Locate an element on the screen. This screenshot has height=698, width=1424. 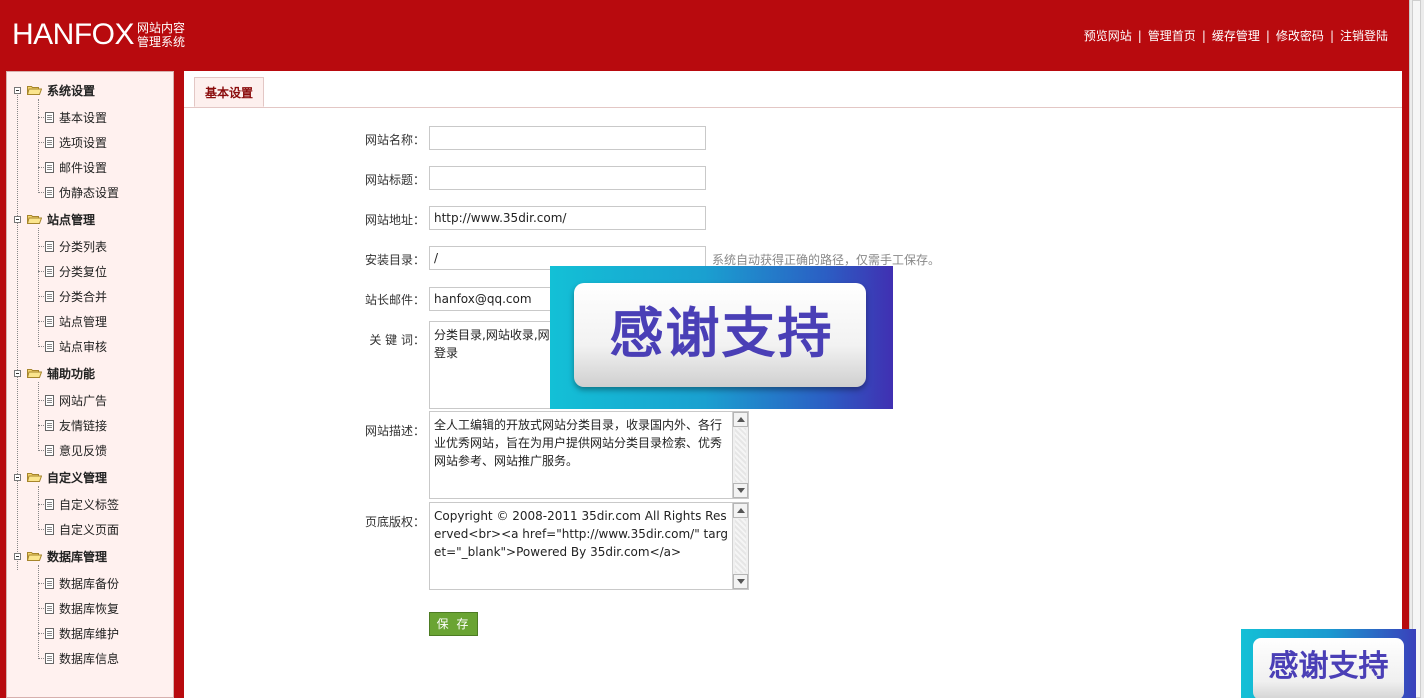
sidebar-group-label: 辅助功能 is located at coordinates (71, 373).